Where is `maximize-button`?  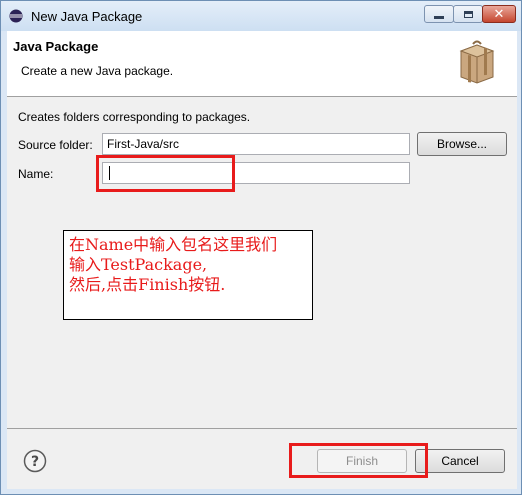 maximize-button is located at coordinates (468, 14).